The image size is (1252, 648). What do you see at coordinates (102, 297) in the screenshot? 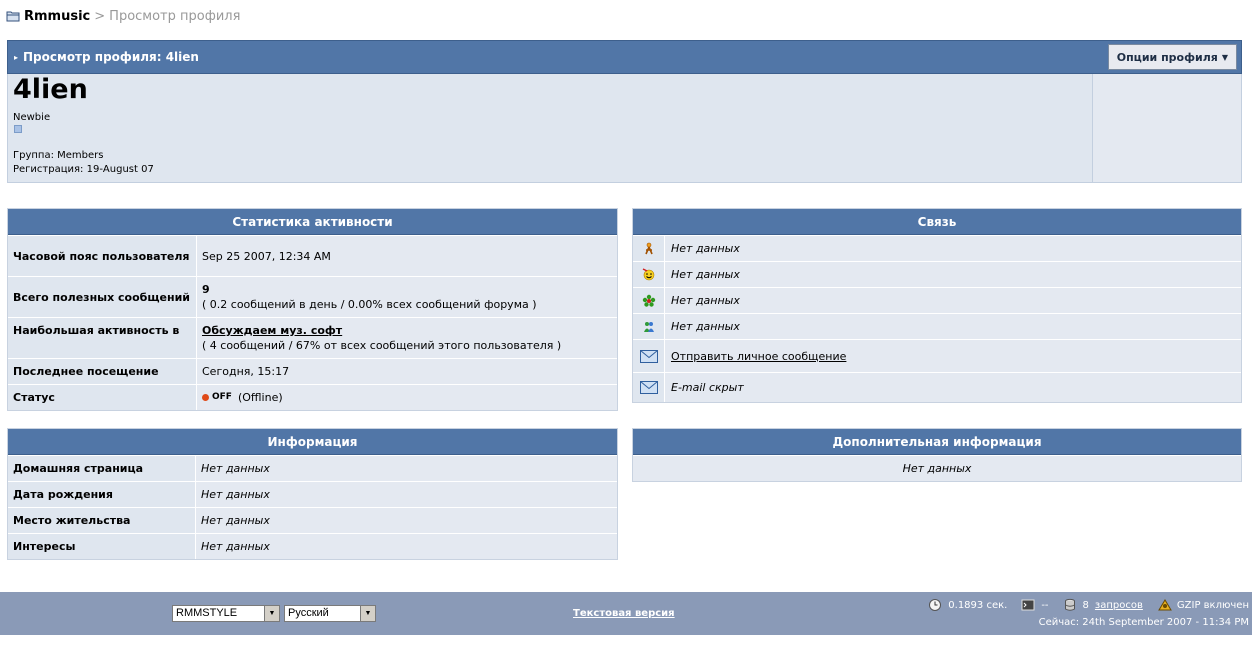
I see `row-label: Всего полезных сообщений` at bounding box center [102, 297].